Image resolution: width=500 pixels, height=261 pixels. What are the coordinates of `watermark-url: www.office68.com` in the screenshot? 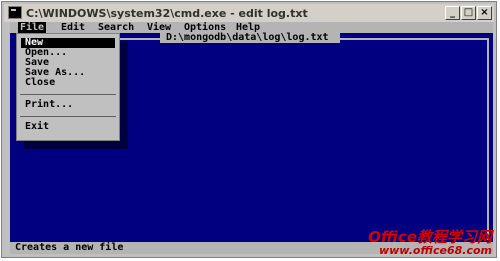 It's located at (435, 250).